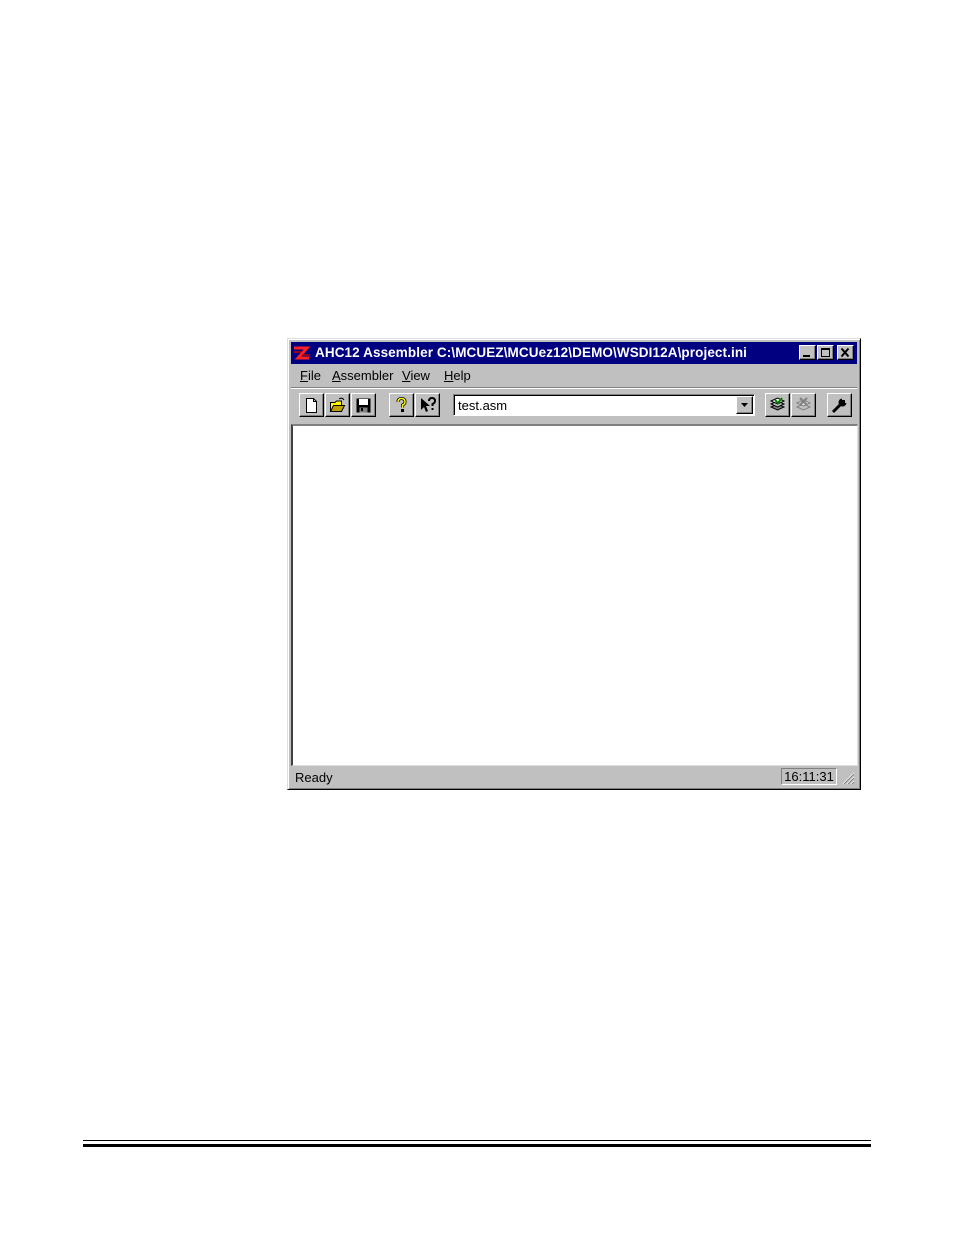 Image resolution: width=954 pixels, height=1235 pixels. What do you see at coordinates (574, 777) in the screenshot?
I see `status-bar: Ready 16:11:31` at bounding box center [574, 777].